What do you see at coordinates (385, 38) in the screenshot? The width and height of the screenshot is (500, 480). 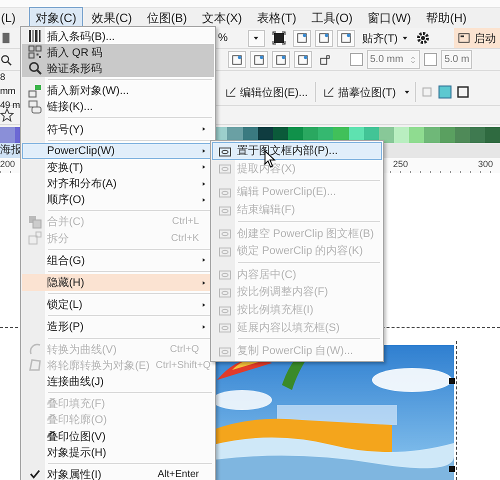 I see `snap-dropdown: 贴齐(T)` at bounding box center [385, 38].